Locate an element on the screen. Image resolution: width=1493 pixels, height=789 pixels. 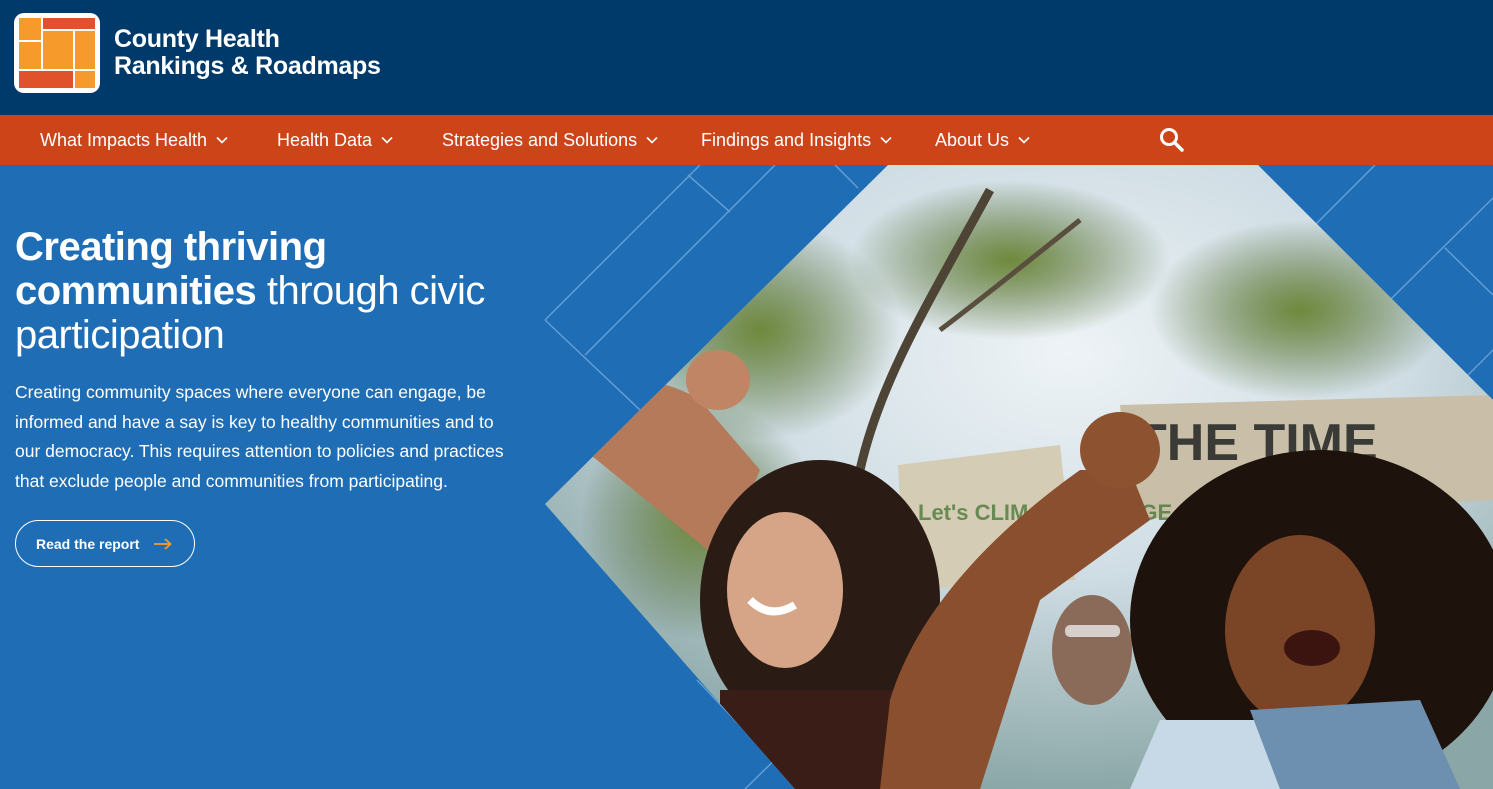
read-report-label: Read the report is located at coordinates (88, 543).